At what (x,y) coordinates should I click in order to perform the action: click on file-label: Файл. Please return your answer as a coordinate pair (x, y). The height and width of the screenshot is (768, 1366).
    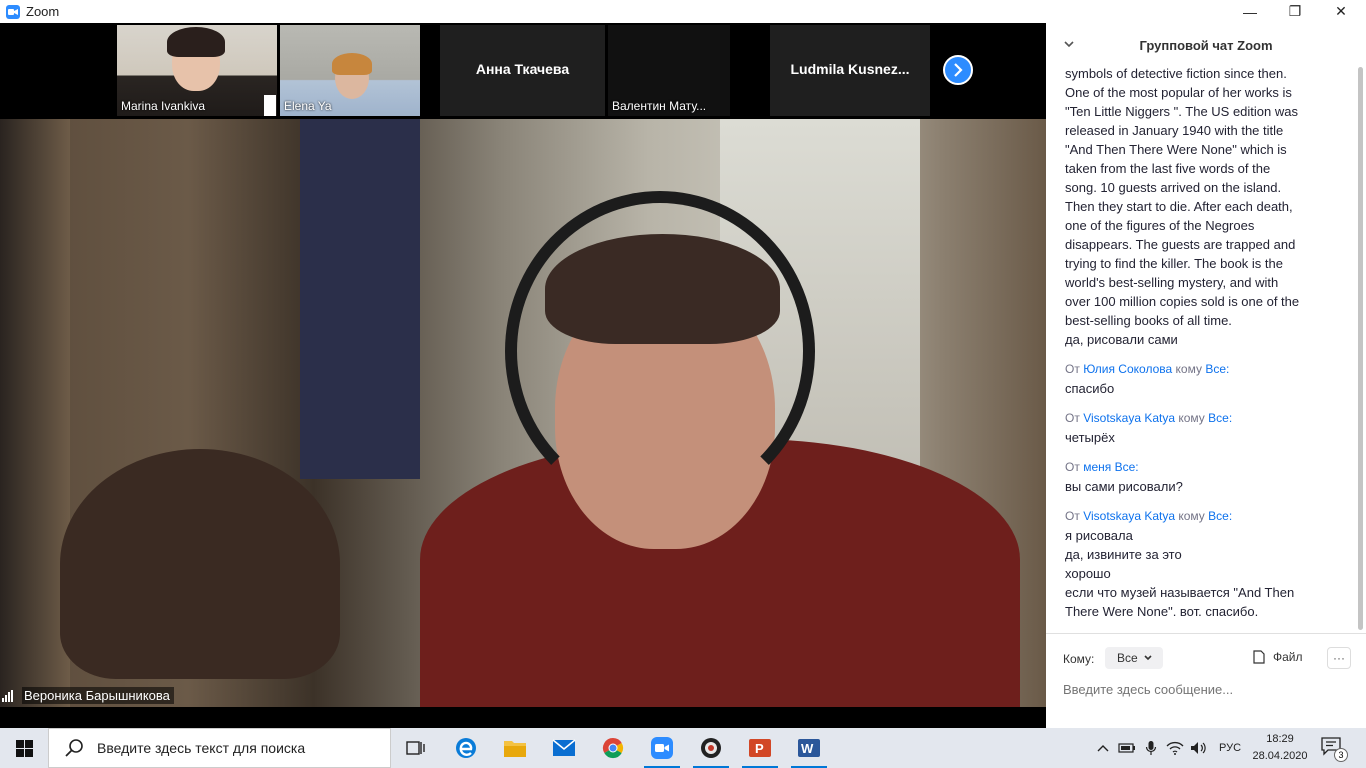
    Looking at the image, I should click on (1288, 657).